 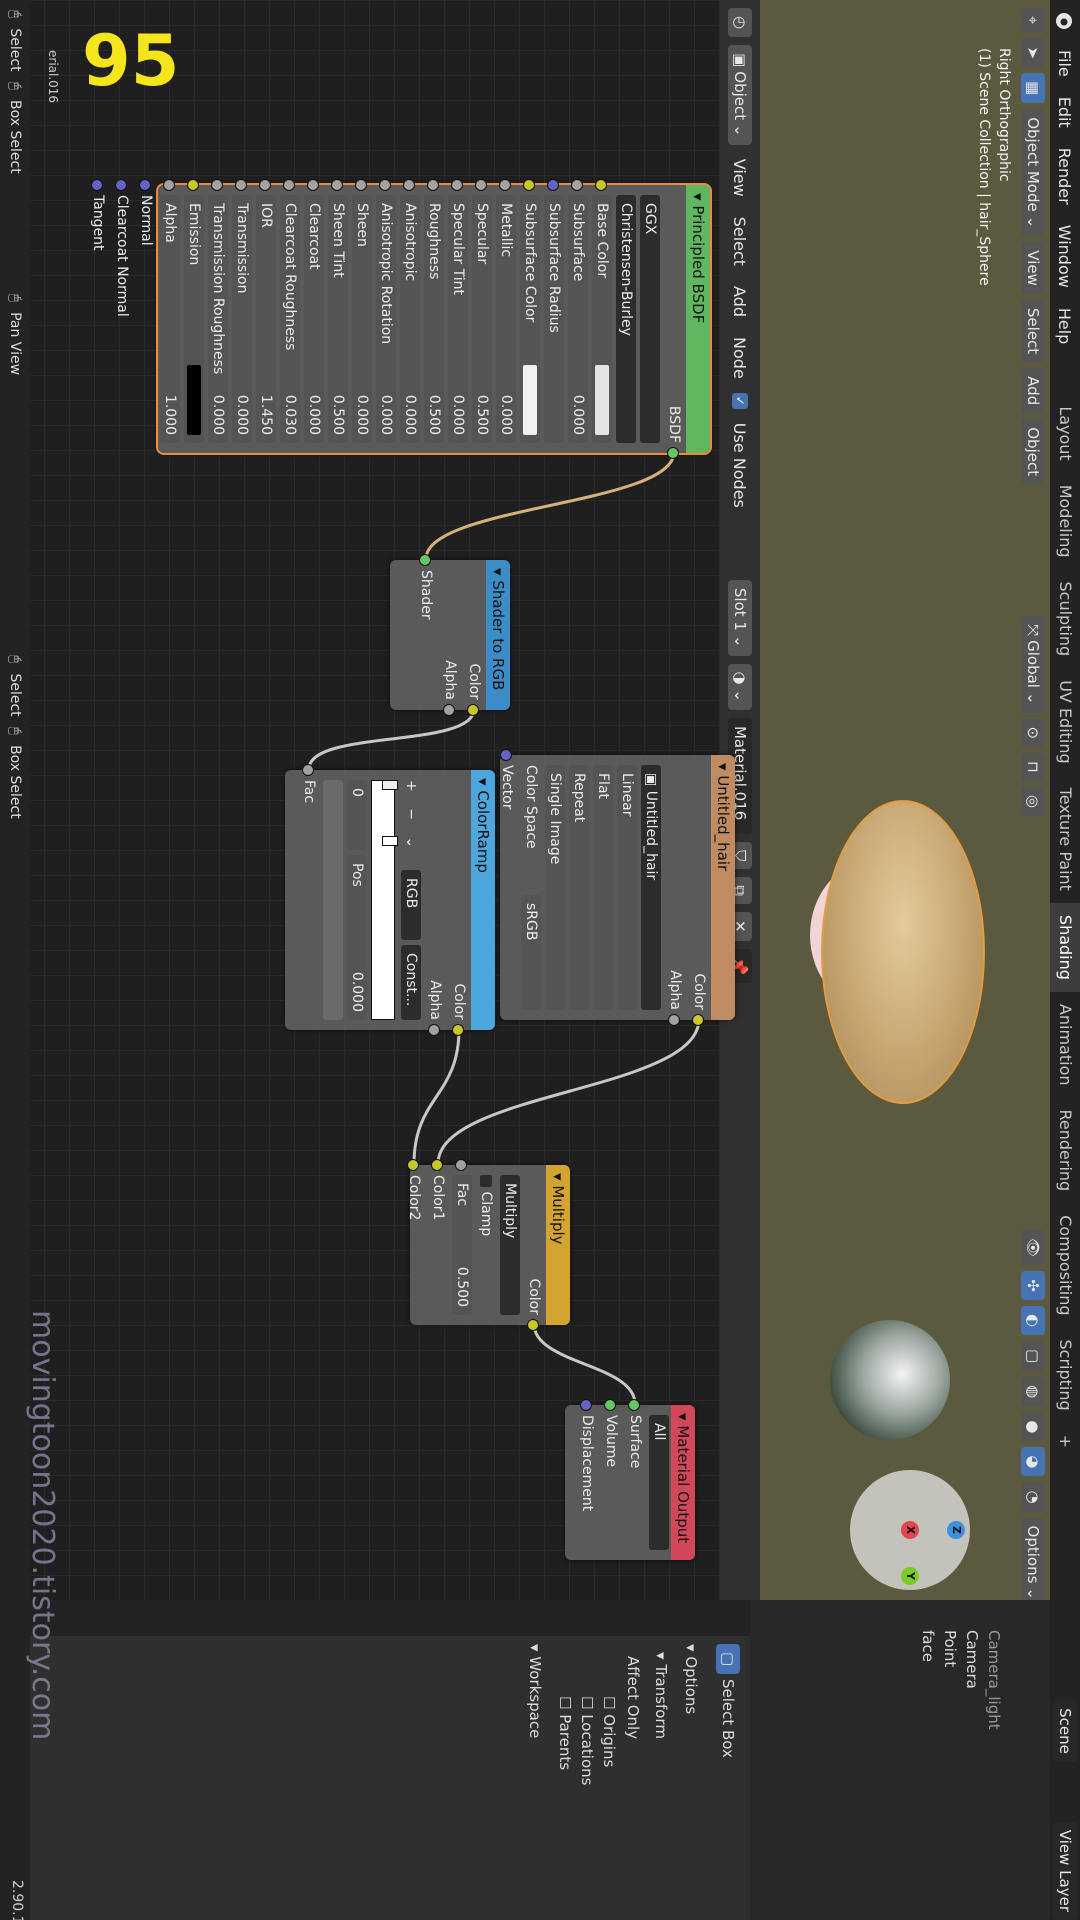 I want to click on principled-bsdf-header: ▾ Principled BSDF, so click(x=698, y=319).